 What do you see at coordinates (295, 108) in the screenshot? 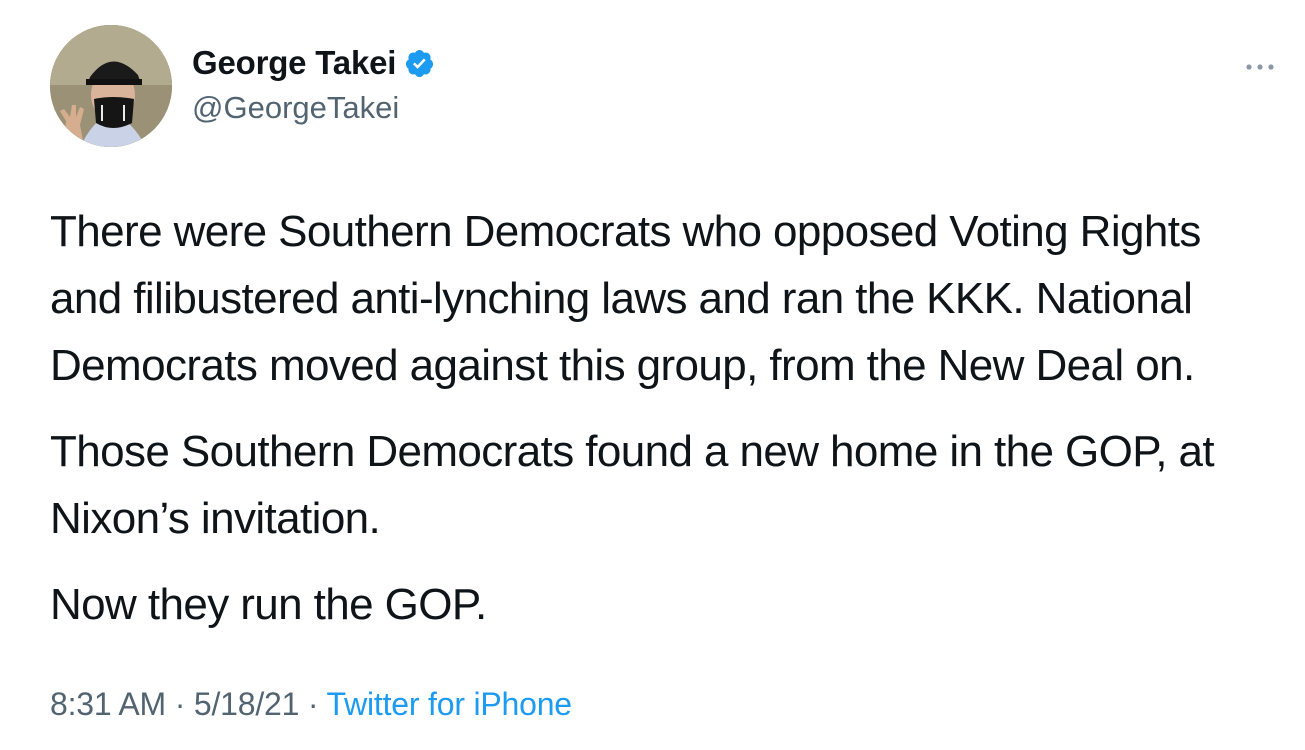
I see `author-handle: @GeorgeTakei` at bounding box center [295, 108].